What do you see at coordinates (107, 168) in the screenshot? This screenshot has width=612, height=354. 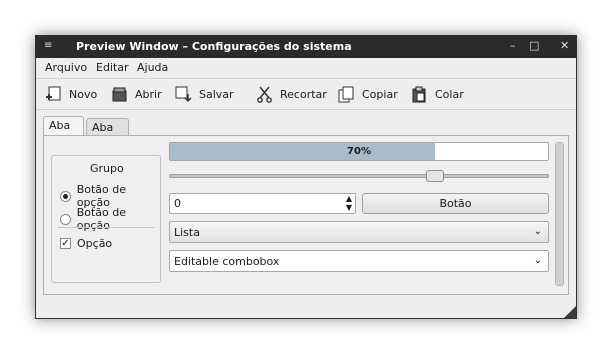 I see `group-title: Grupo` at bounding box center [107, 168].